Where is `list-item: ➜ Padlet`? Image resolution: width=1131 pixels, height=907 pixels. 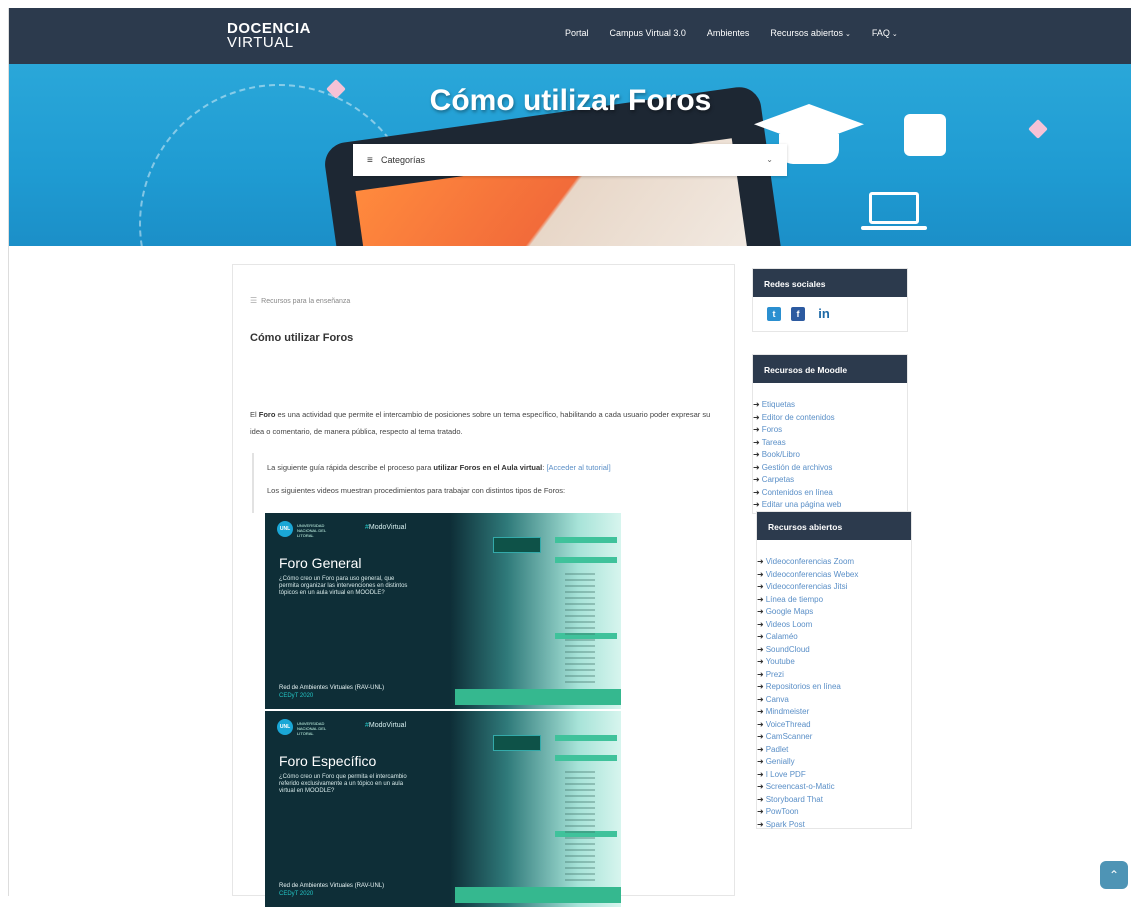 list-item: ➜ Padlet is located at coordinates (807, 750).